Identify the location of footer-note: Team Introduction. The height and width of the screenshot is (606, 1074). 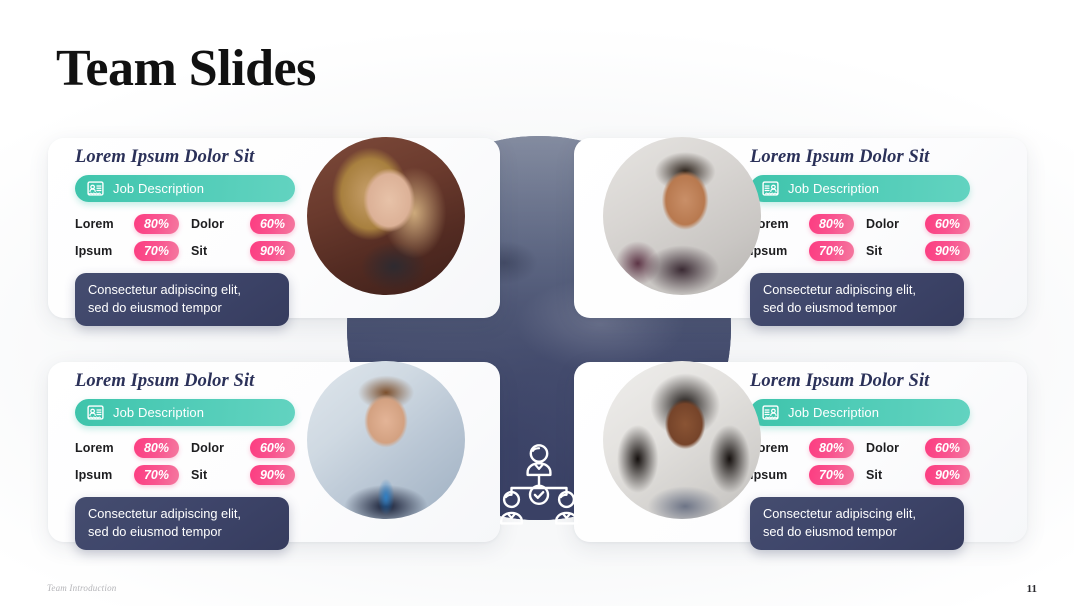
(82, 588).